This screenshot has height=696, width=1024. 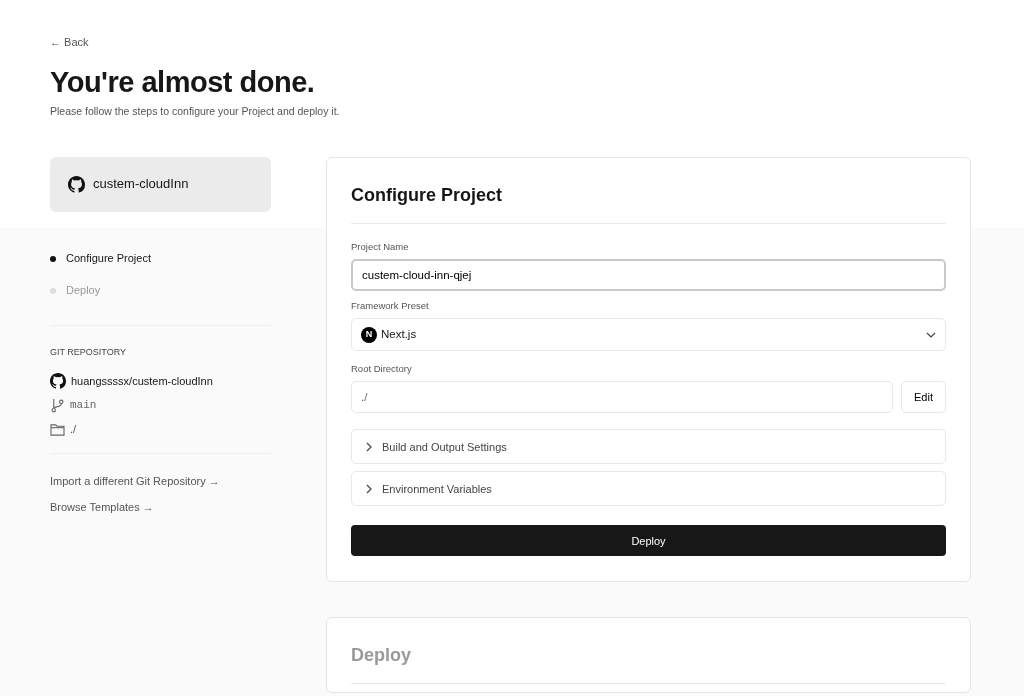 I want to click on chevron-down-icon, so click(x=931, y=334).